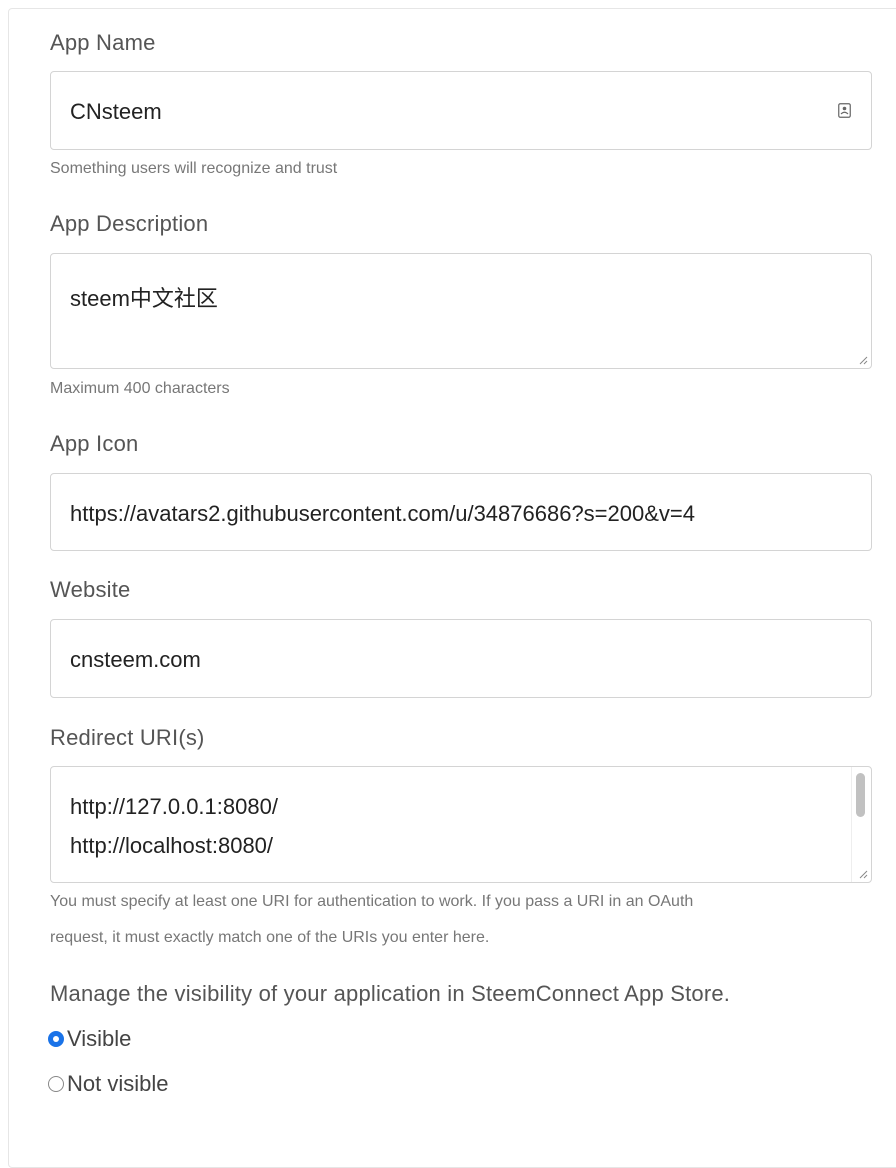 Image resolution: width=896 pixels, height=1168 pixels. I want to click on radio-checked-icon, so click(56, 1039).